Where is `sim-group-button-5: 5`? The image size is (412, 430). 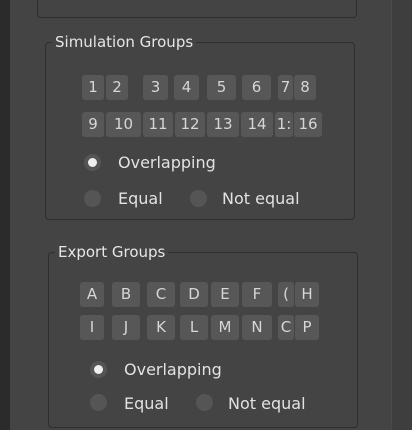 sim-group-button-5: 5 is located at coordinates (221, 87).